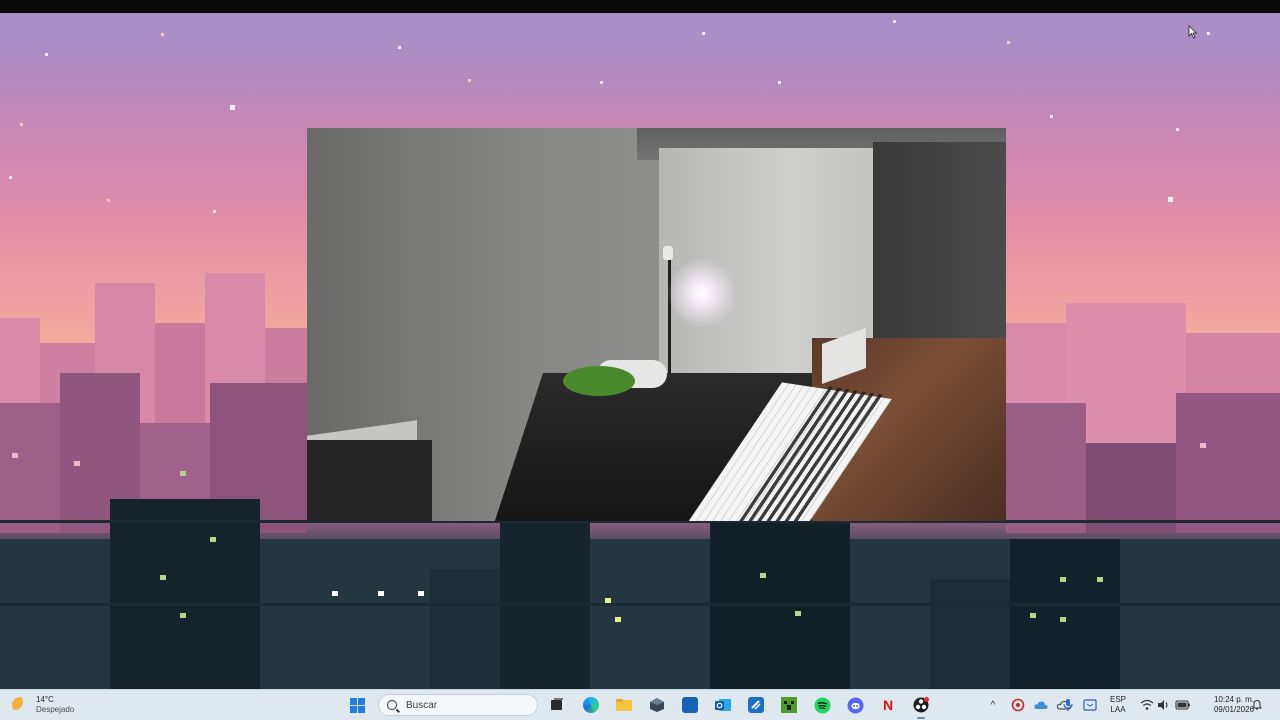 The height and width of the screenshot is (720, 1280). What do you see at coordinates (702, 293) in the screenshot?
I see `lamp-glow` at bounding box center [702, 293].